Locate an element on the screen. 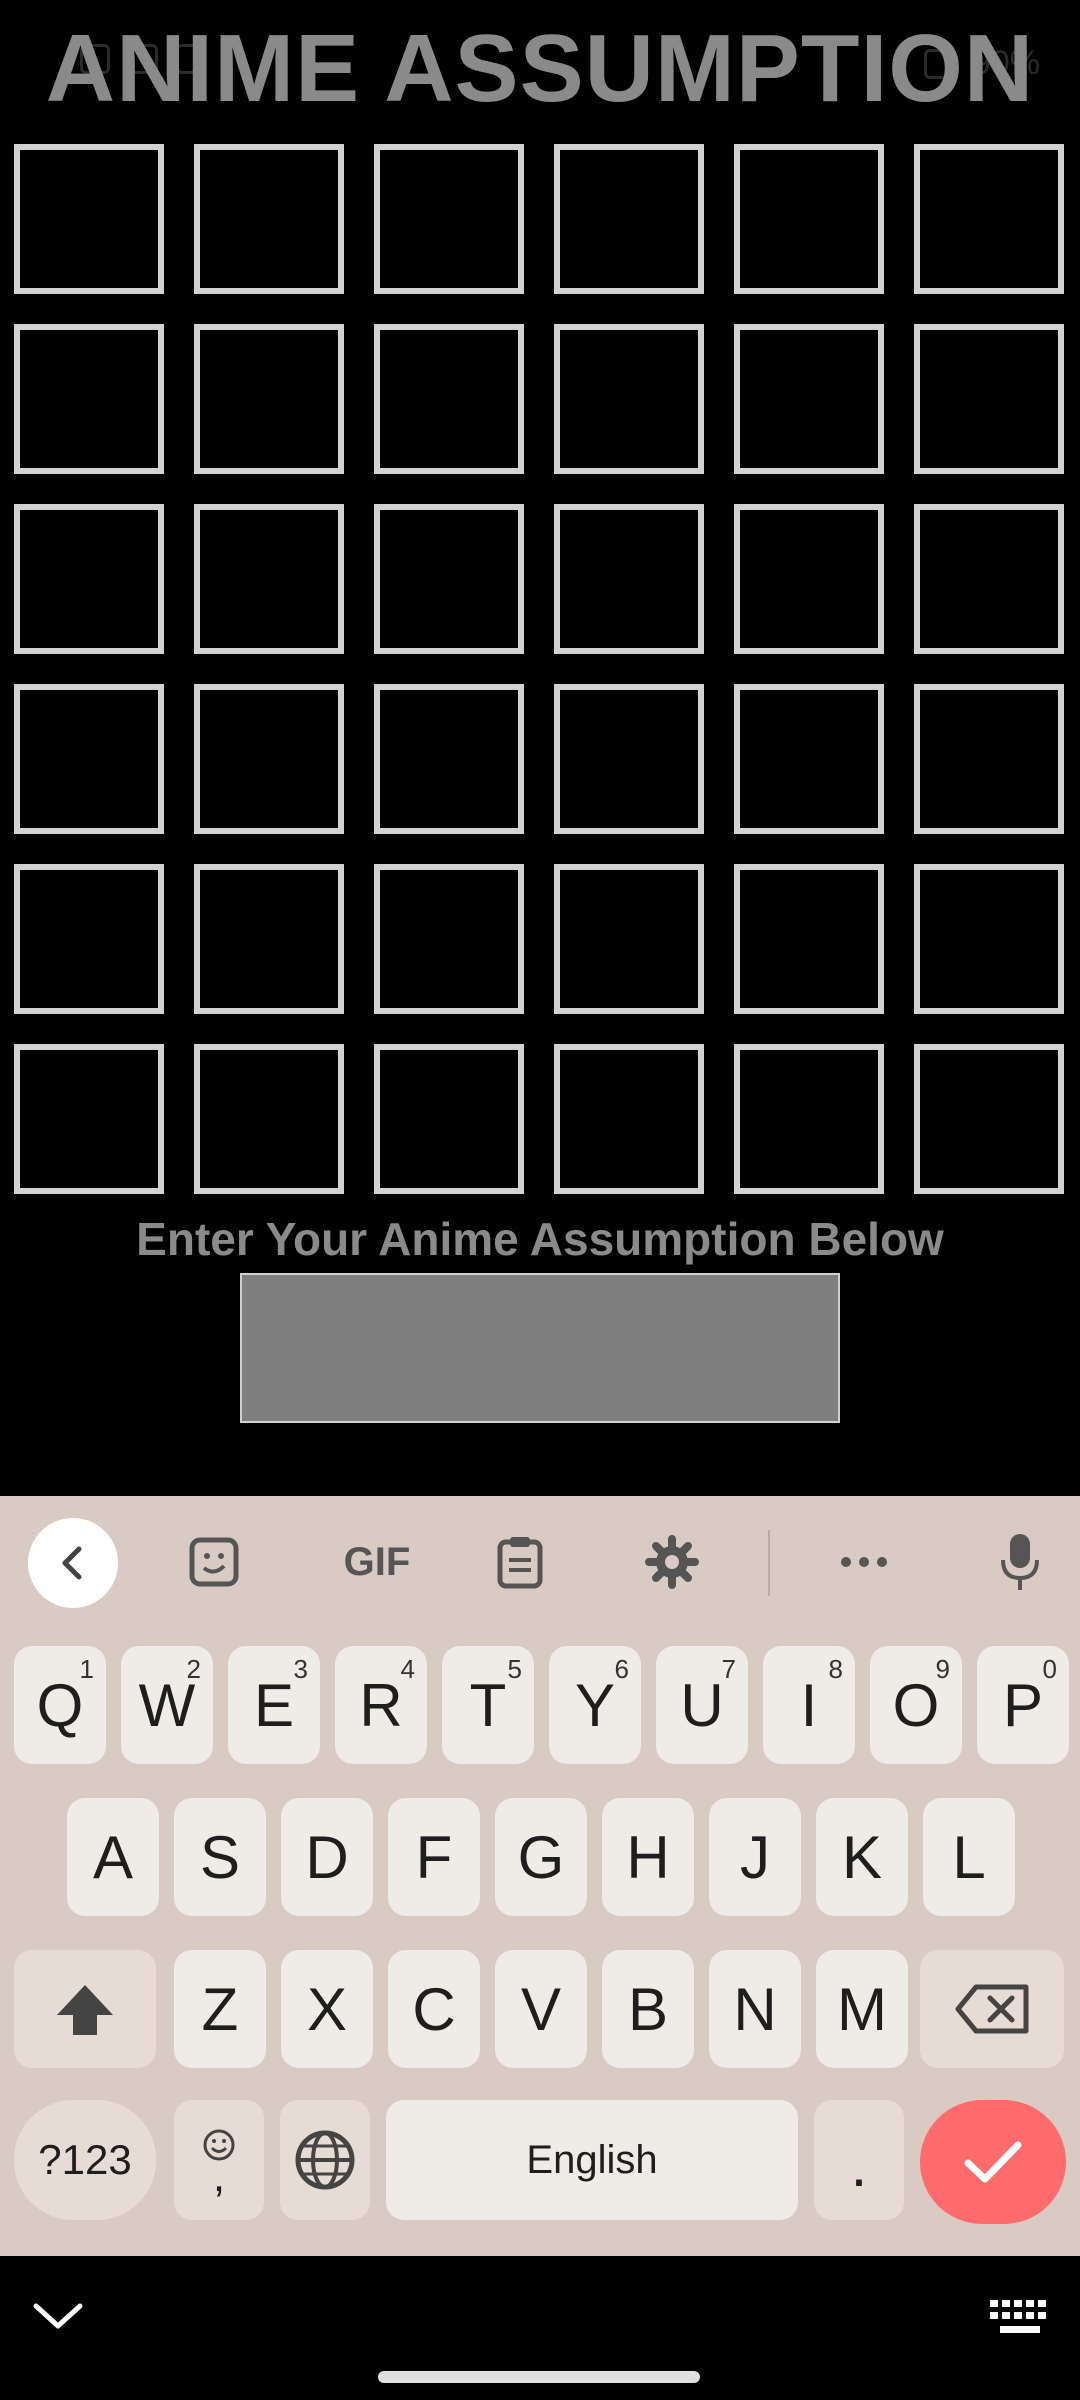 This screenshot has width=1080, height=2400. keyboard-toolbar: GIF is located at coordinates (540, 1561).